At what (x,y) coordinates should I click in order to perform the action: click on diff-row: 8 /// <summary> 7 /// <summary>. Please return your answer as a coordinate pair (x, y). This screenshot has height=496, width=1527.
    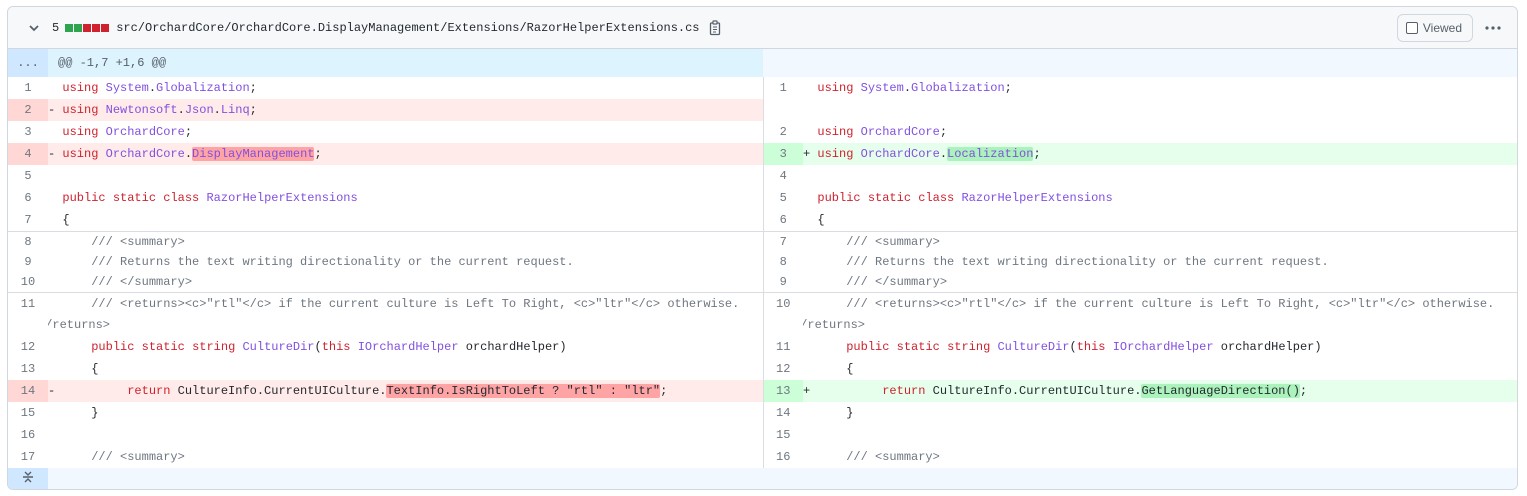
    Looking at the image, I should click on (762, 241).